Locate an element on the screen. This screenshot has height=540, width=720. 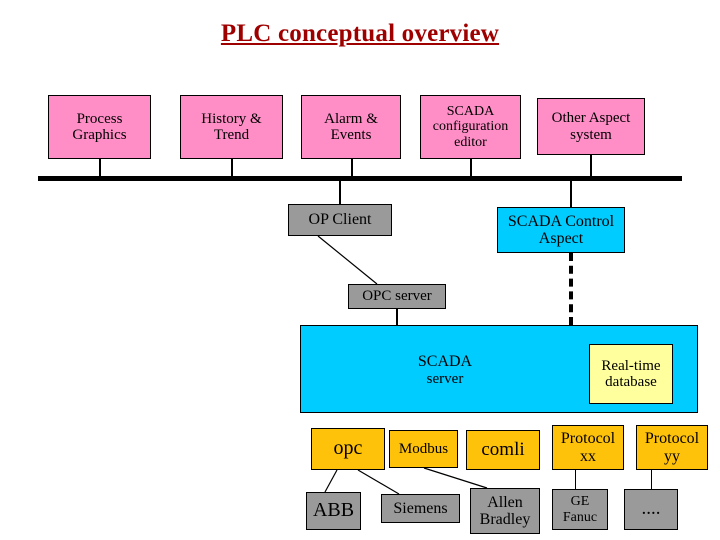
node-scada-server: SCADA server Real-time database is located at coordinates (499, 369).